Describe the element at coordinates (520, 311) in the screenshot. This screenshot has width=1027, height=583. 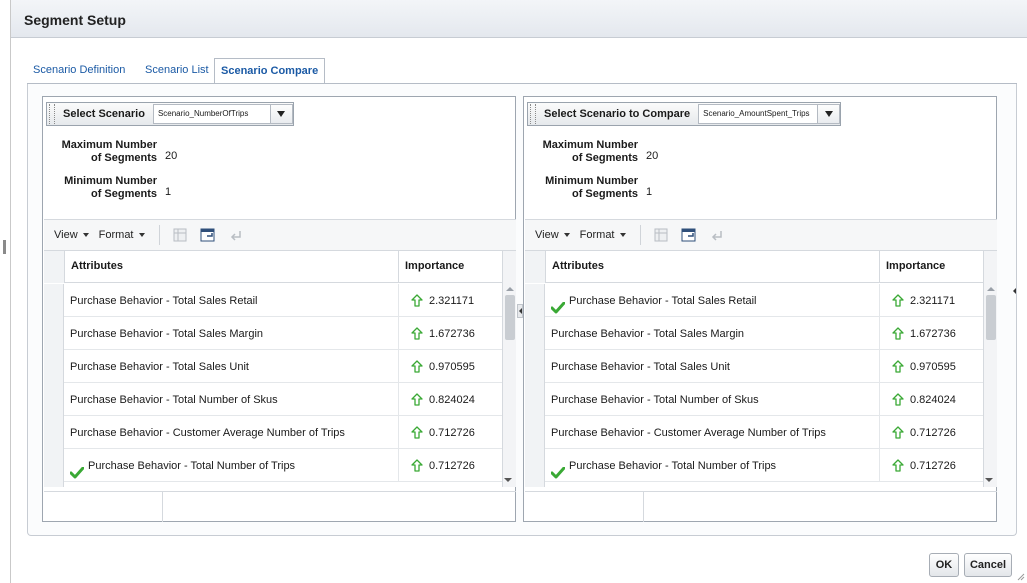
I see `panel-splitter` at that location.